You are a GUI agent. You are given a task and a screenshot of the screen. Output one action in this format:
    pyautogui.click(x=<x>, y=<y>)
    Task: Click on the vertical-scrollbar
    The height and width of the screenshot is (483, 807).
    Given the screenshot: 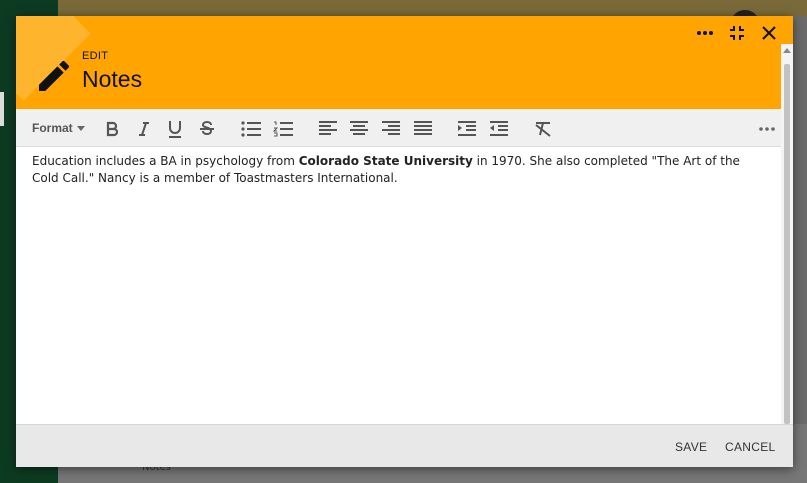 What is the action you would take?
    pyautogui.click(x=787, y=234)
    